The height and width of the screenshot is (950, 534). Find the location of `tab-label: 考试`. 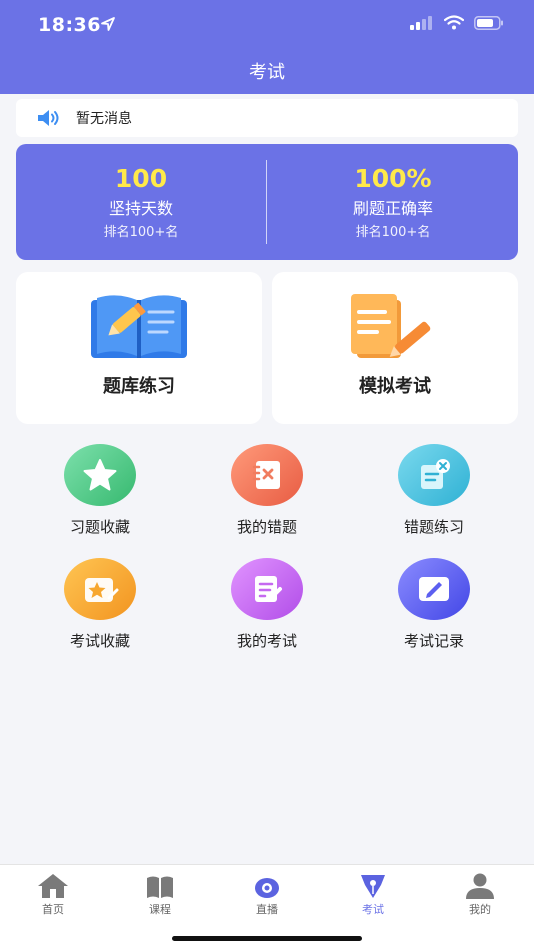

tab-label: 考试 is located at coordinates (373, 909).